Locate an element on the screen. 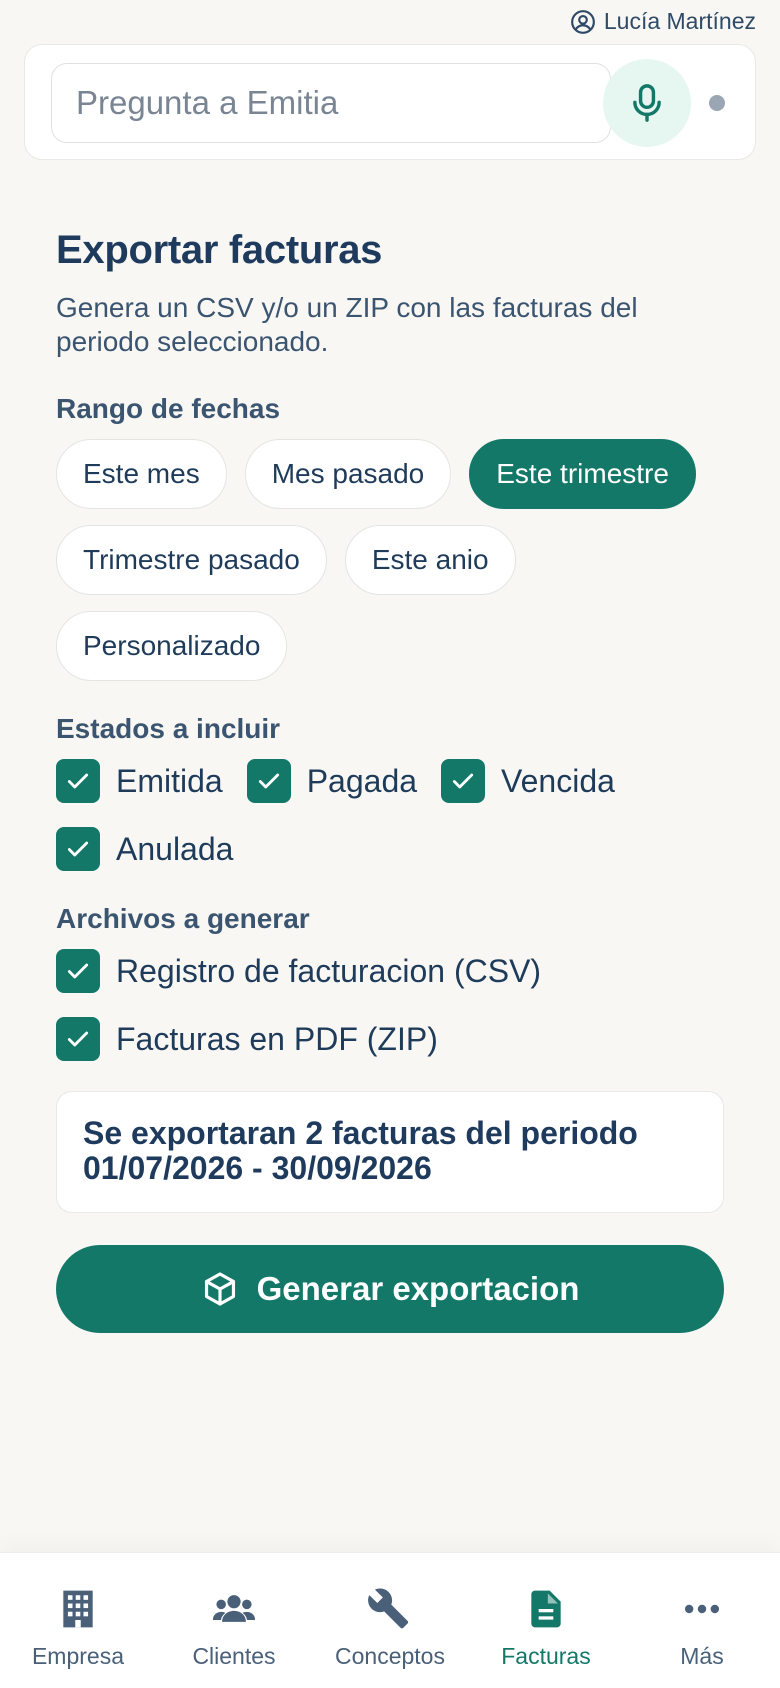 The width and height of the screenshot is (780, 1688). state-anulada: Anulada is located at coordinates (144, 849).